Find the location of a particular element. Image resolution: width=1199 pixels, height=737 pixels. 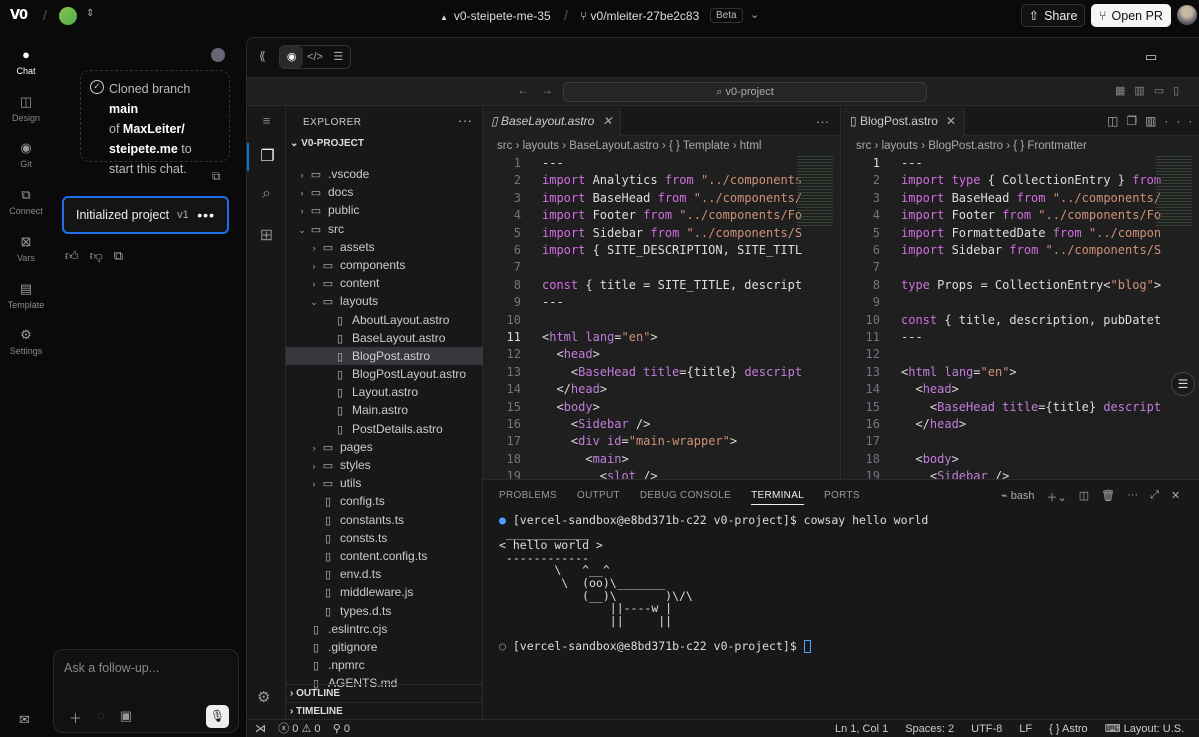

tree-file: ▯ content.config.ts is located at coordinates (384, 556).